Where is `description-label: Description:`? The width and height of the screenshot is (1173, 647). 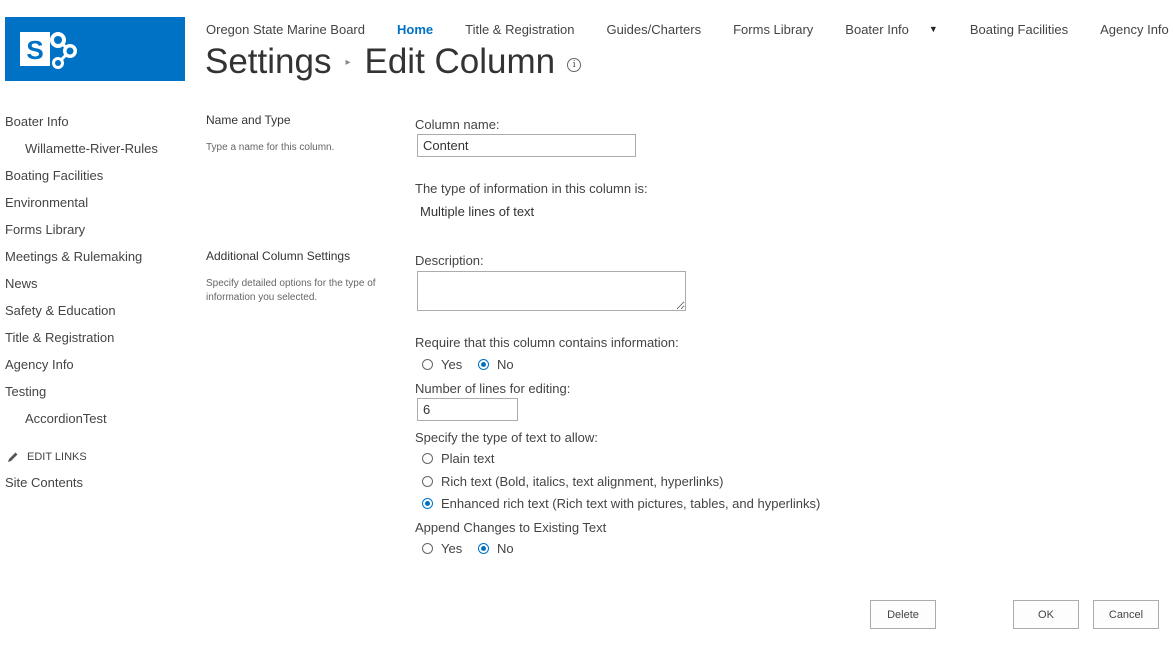 description-label: Description: is located at coordinates (449, 260).